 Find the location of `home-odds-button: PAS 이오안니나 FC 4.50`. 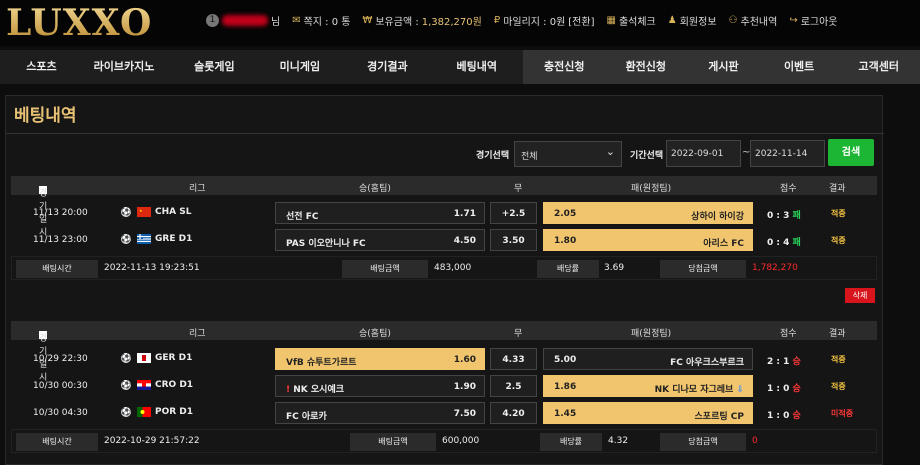

home-odds-button: PAS 이오안니나 FC 4.50 is located at coordinates (380, 240).